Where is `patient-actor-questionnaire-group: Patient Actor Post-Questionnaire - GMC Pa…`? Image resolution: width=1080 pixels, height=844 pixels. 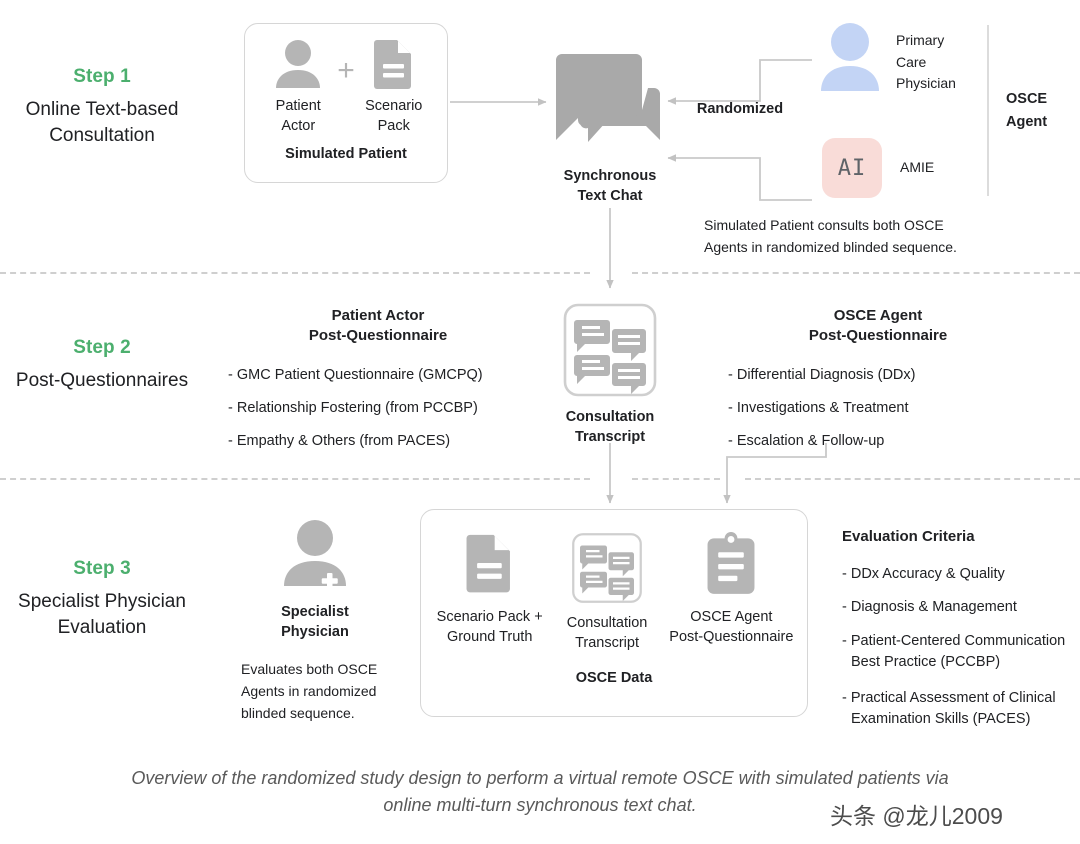 patient-actor-questionnaire-group: Patient Actor Post-Questionnaire - GMC Pa… is located at coordinates (378, 378).